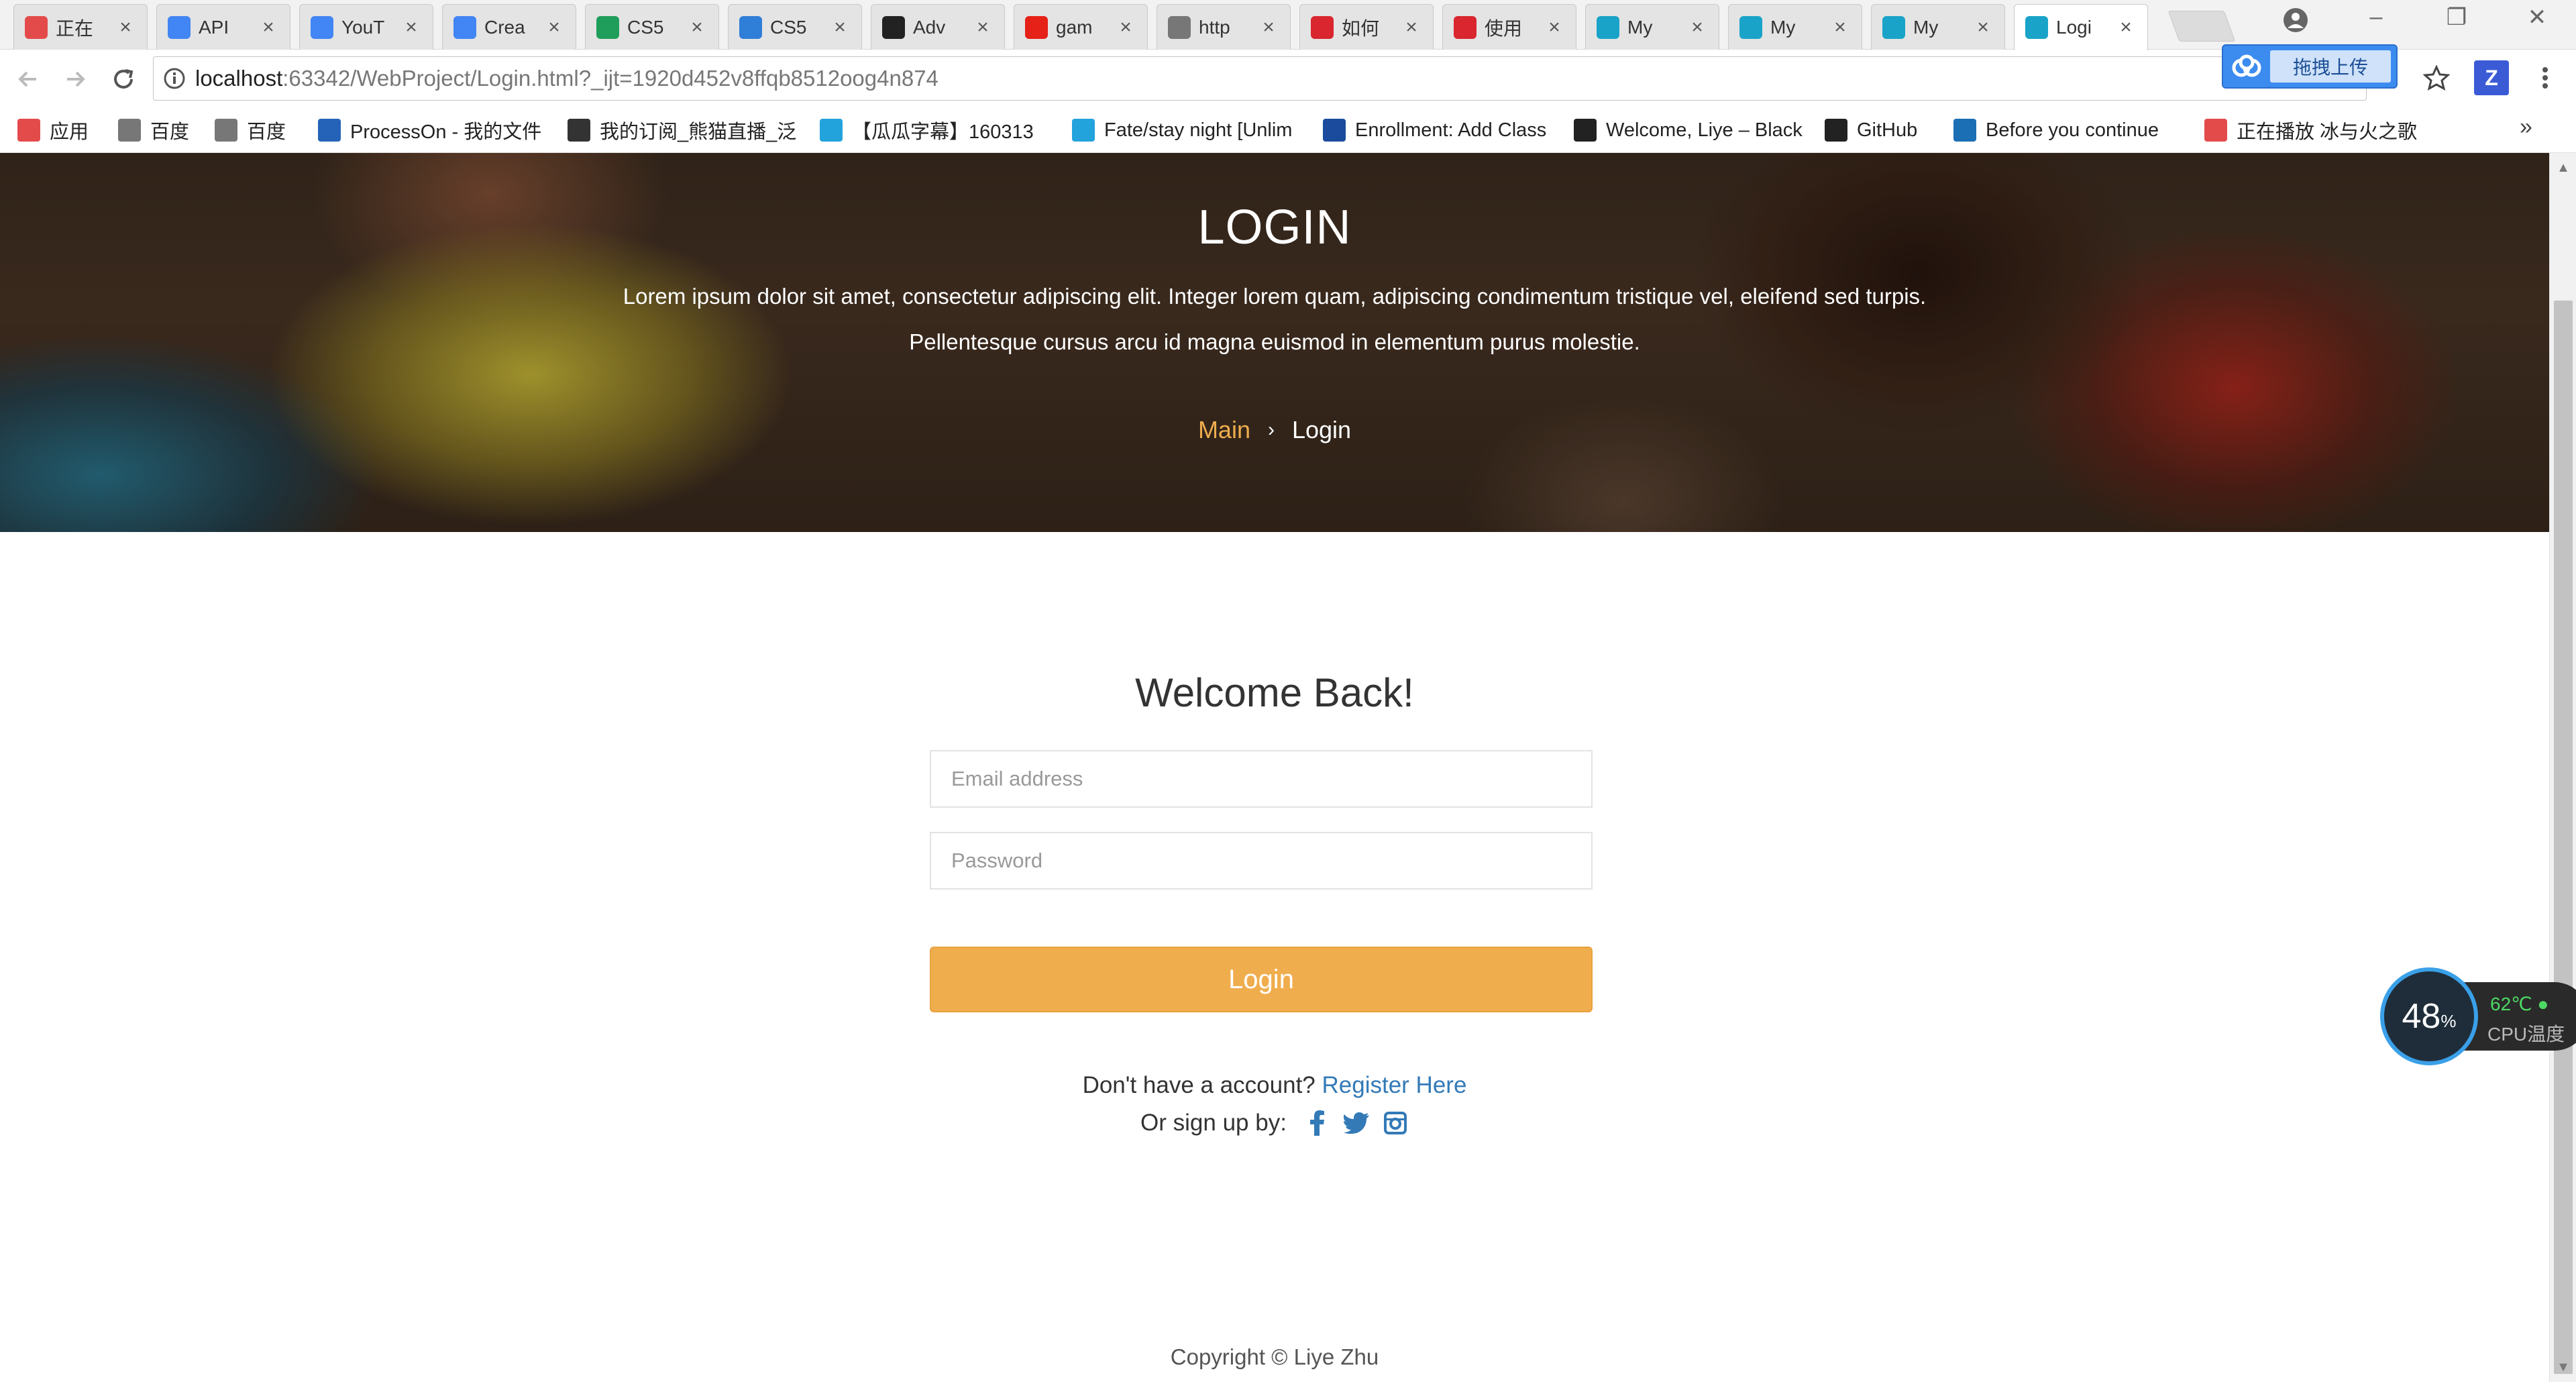  What do you see at coordinates (2436, 77) in the screenshot?
I see `bookmark-star-icon` at bounding box center [2436, 77].